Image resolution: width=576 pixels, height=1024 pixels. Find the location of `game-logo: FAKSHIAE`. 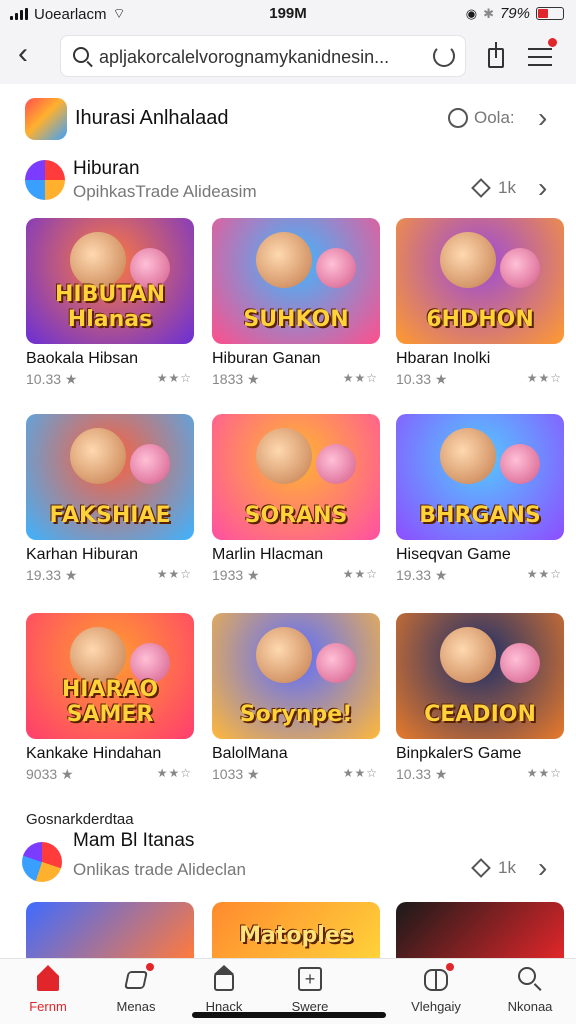

game-logo: FAKSHIAE is located at coordinates (110, 515).